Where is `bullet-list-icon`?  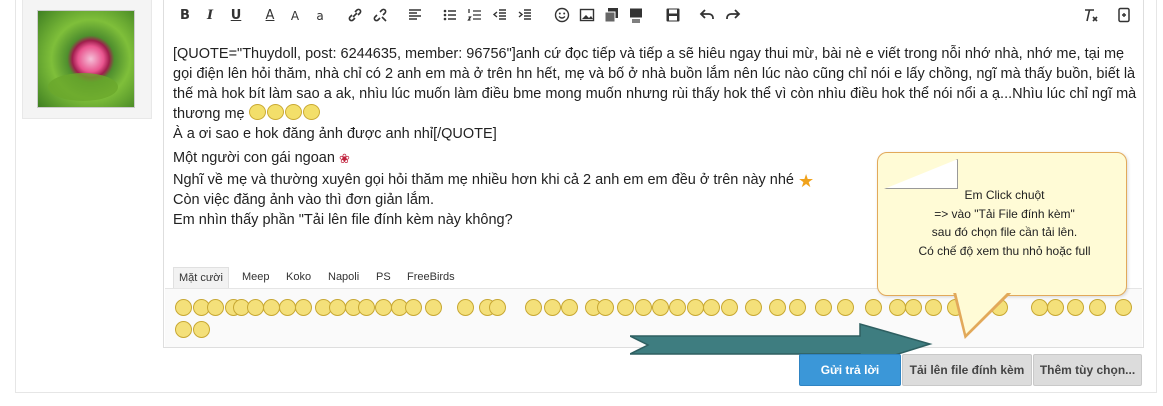
bullet-list-icon is located at coordinates (450, 16).